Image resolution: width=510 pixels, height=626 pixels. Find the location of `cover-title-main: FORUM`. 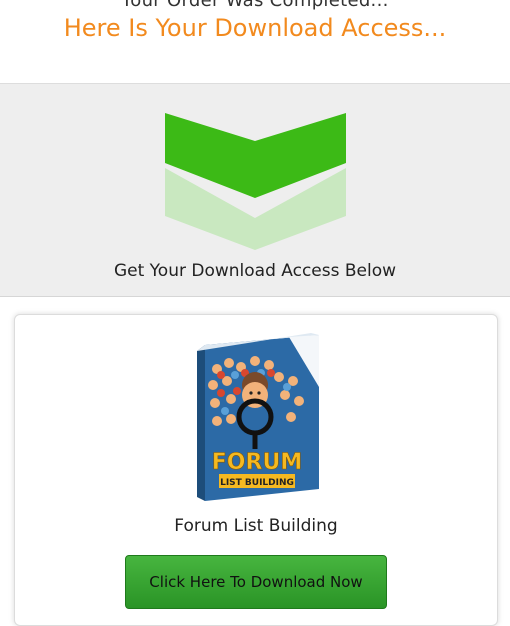

cover-title-main: FORUM is located at coordinates (257, 462).